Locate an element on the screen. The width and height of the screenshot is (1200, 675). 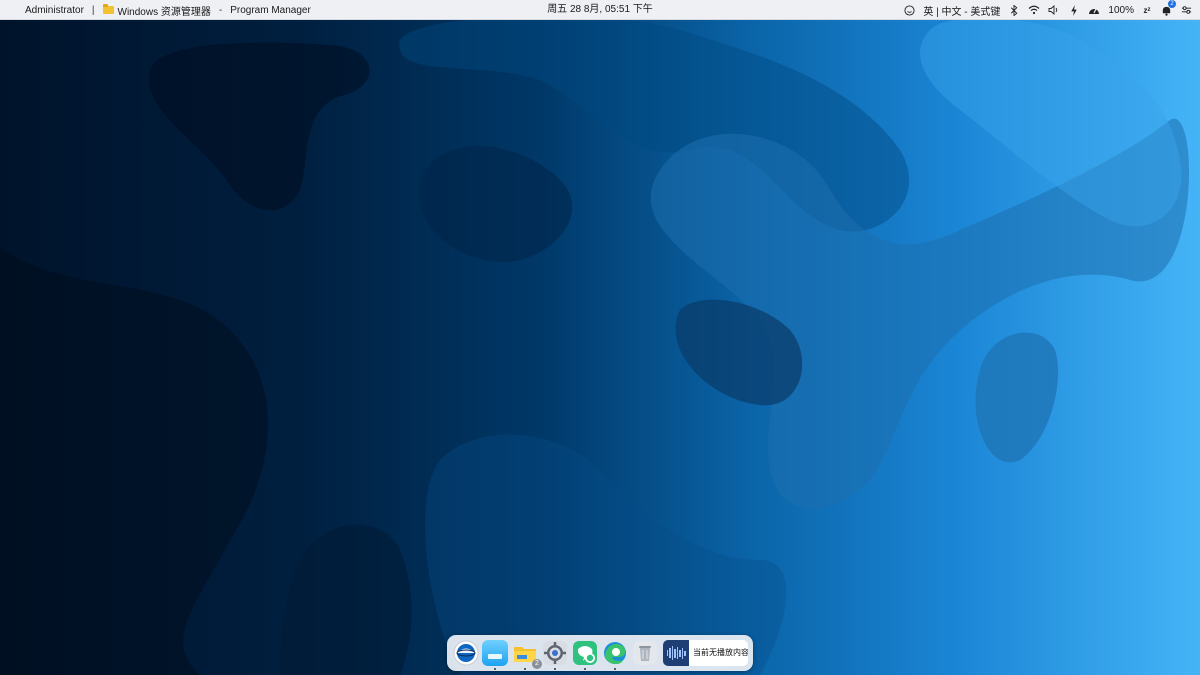
menubar-tray: 英 | 中文 - 美式键 100% zz 2 is located at coordinates (1047, 10).